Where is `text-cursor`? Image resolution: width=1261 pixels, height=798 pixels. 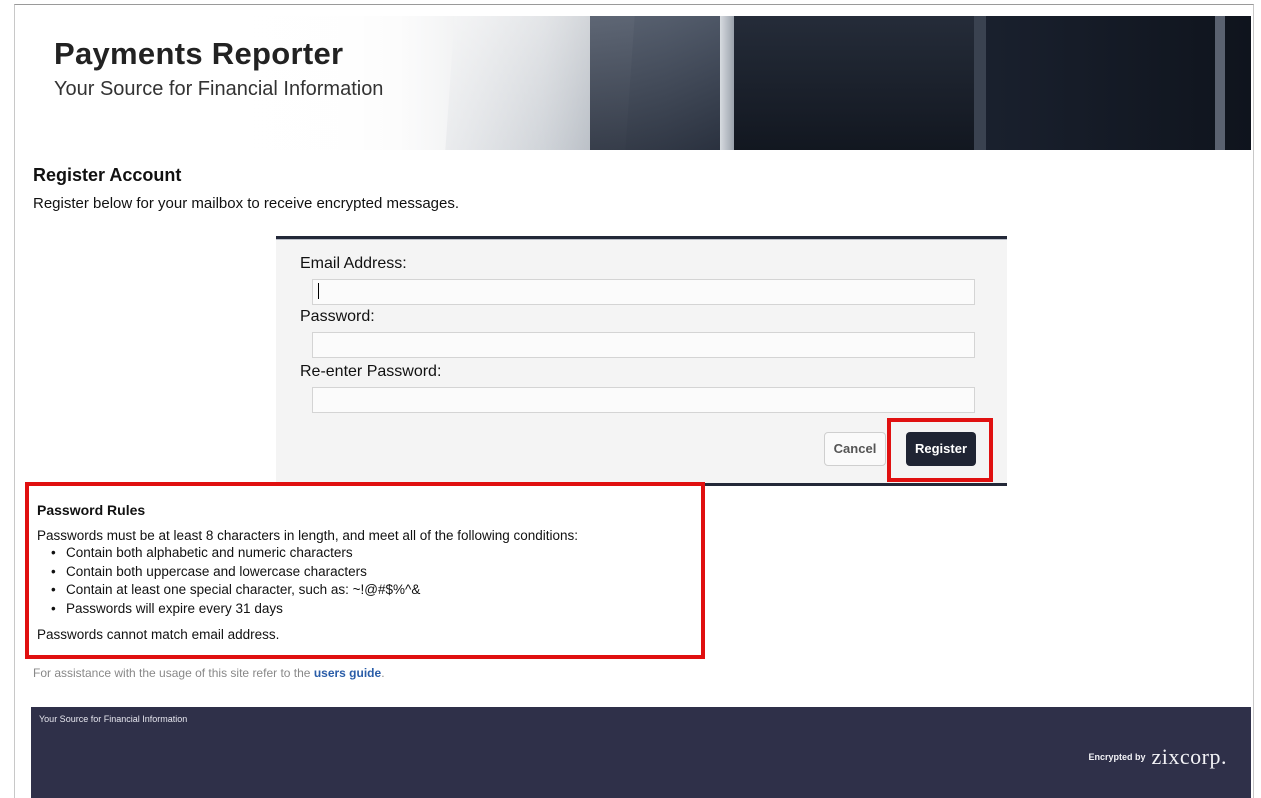
text-cursor is located at coordinates (318, 291).